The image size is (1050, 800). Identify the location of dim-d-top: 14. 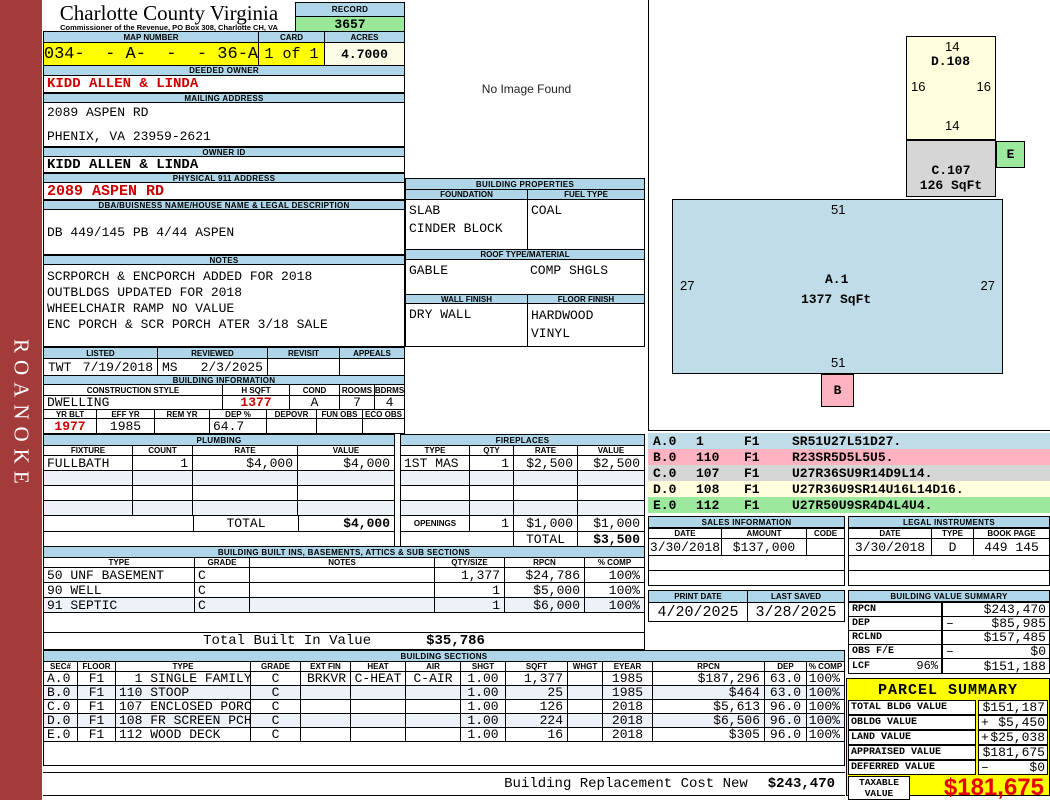
(952, 46).